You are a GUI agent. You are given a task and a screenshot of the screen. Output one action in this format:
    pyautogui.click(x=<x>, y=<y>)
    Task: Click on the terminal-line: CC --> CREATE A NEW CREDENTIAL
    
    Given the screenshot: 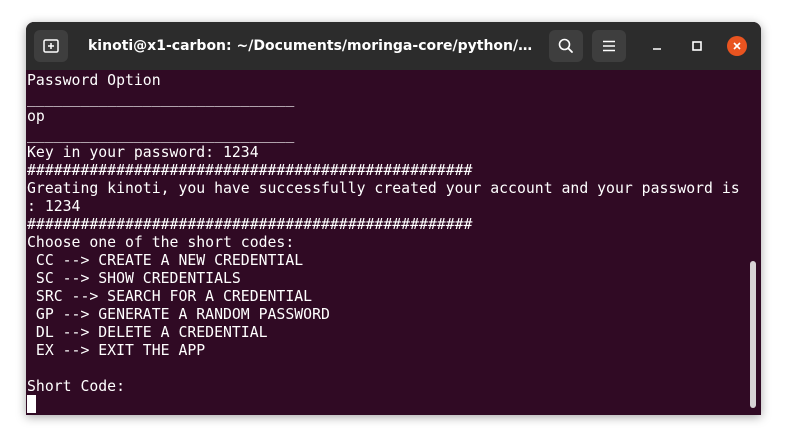 What is the action you would take?
    pyautogui.click(x=165, y=260)
    